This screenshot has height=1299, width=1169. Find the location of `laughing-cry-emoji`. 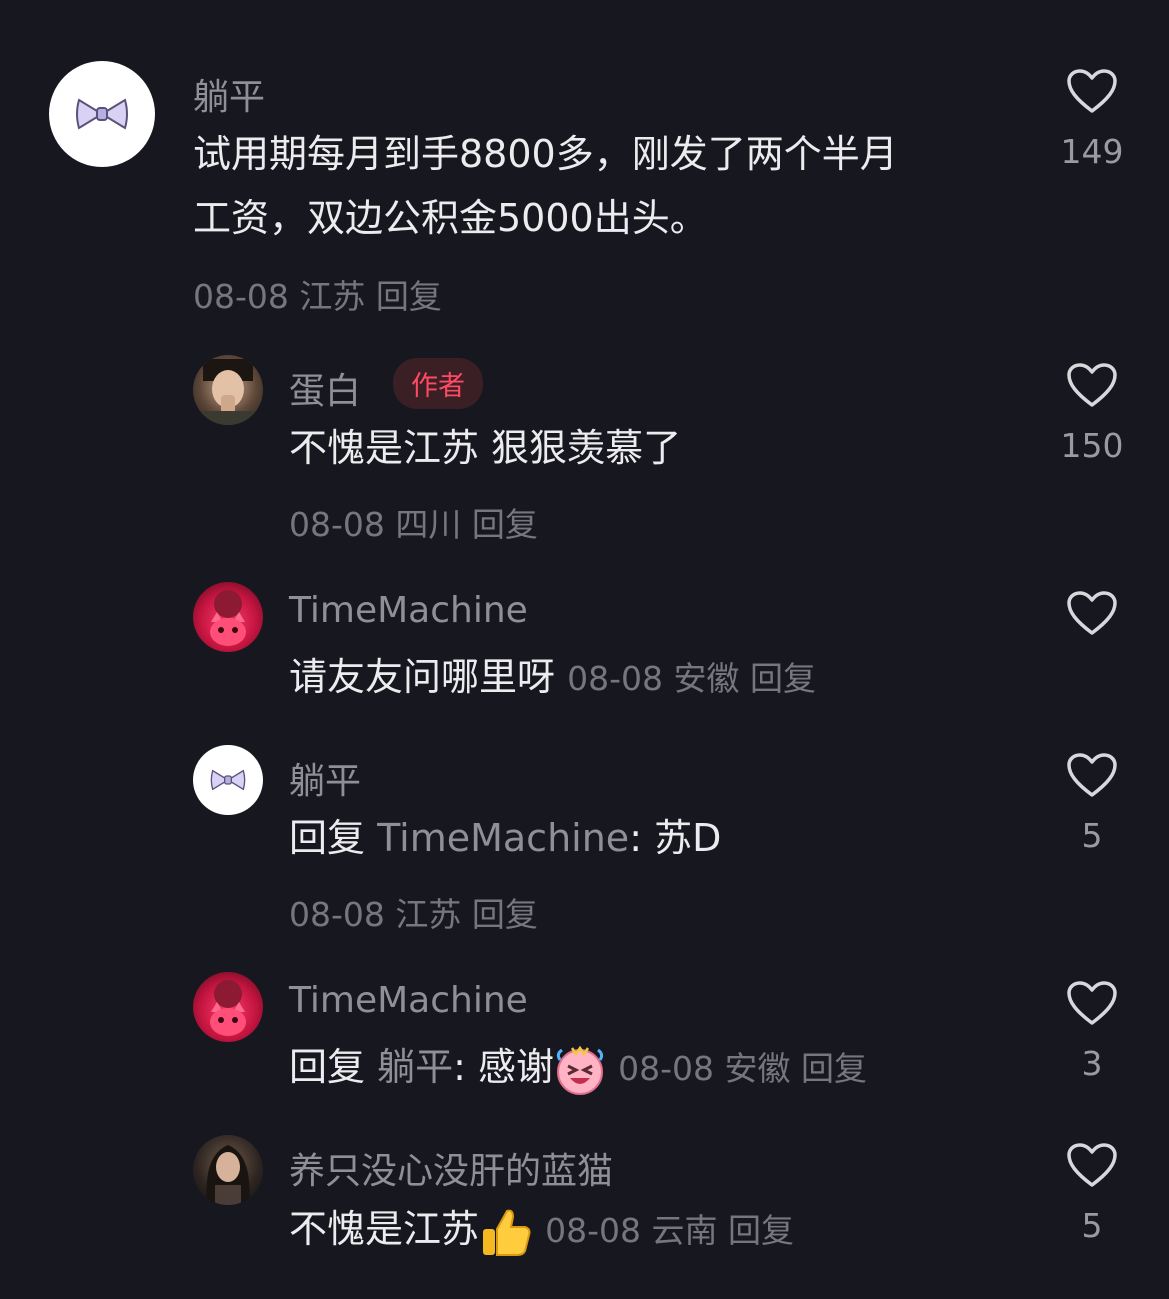

laughing-cry-emoji is located at coordinates (580, 1070).